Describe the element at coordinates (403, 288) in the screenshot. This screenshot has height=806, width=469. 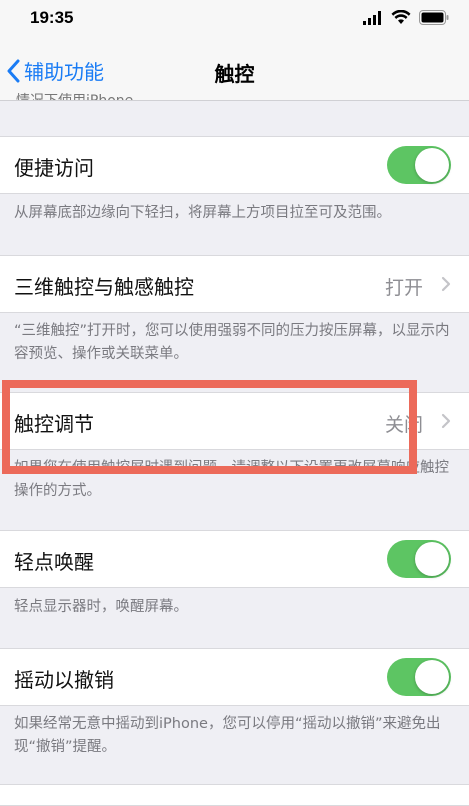
I see `3d-touch-value: 打开` at that location.